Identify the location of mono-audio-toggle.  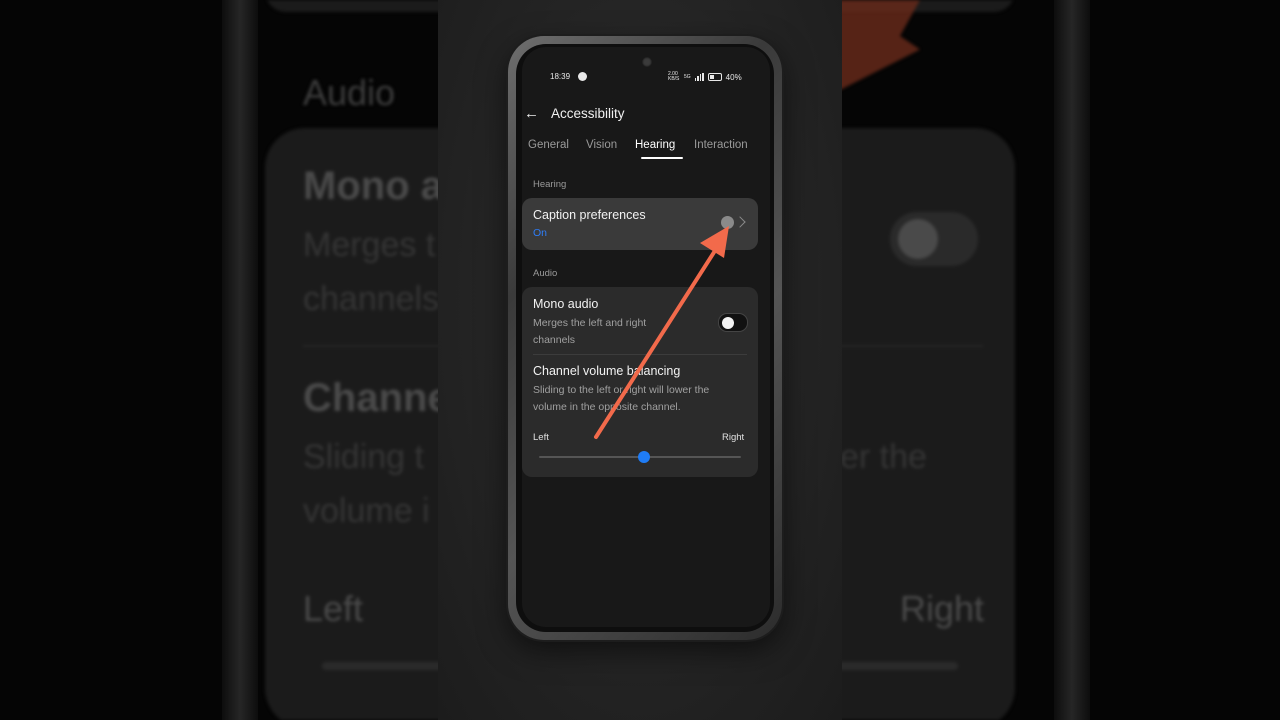
(733, 322).